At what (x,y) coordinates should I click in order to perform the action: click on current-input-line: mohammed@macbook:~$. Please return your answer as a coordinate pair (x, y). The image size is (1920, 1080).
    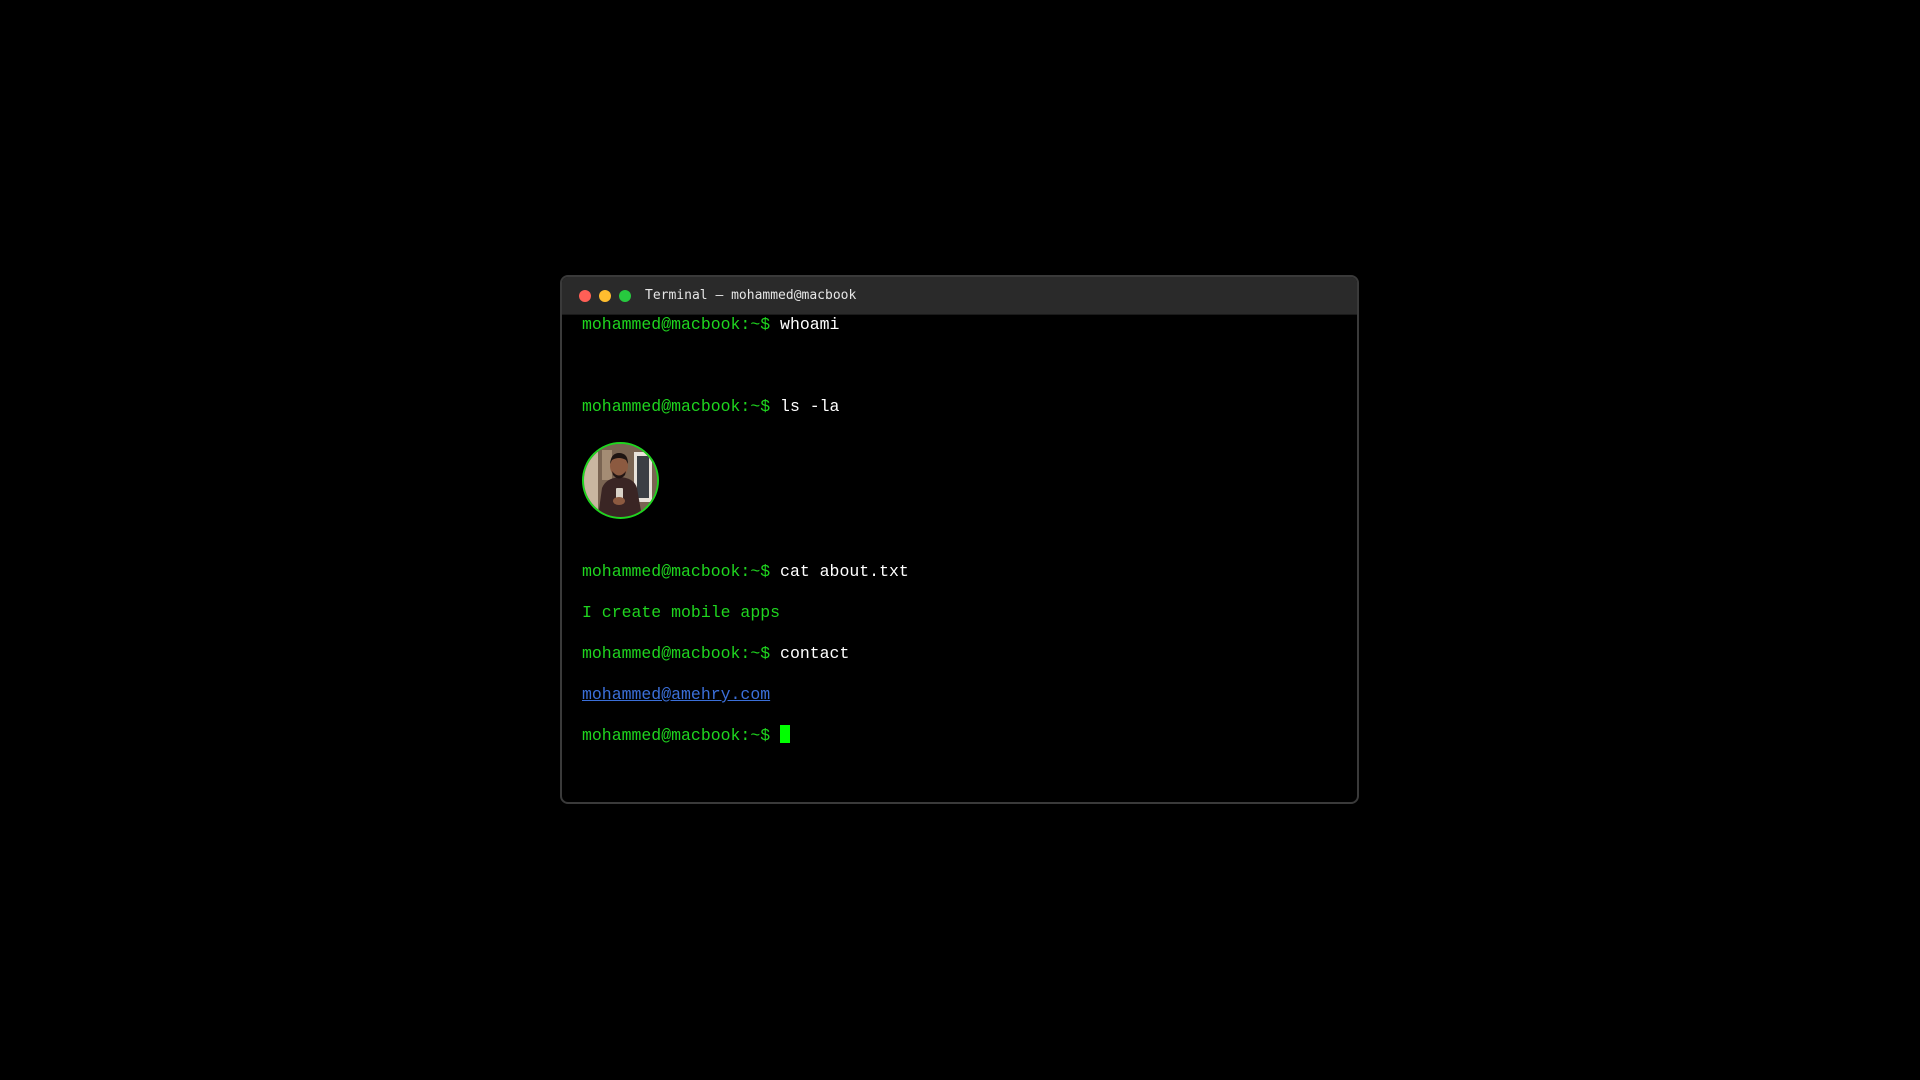
    Looking at the image, I should click on (686, 736).